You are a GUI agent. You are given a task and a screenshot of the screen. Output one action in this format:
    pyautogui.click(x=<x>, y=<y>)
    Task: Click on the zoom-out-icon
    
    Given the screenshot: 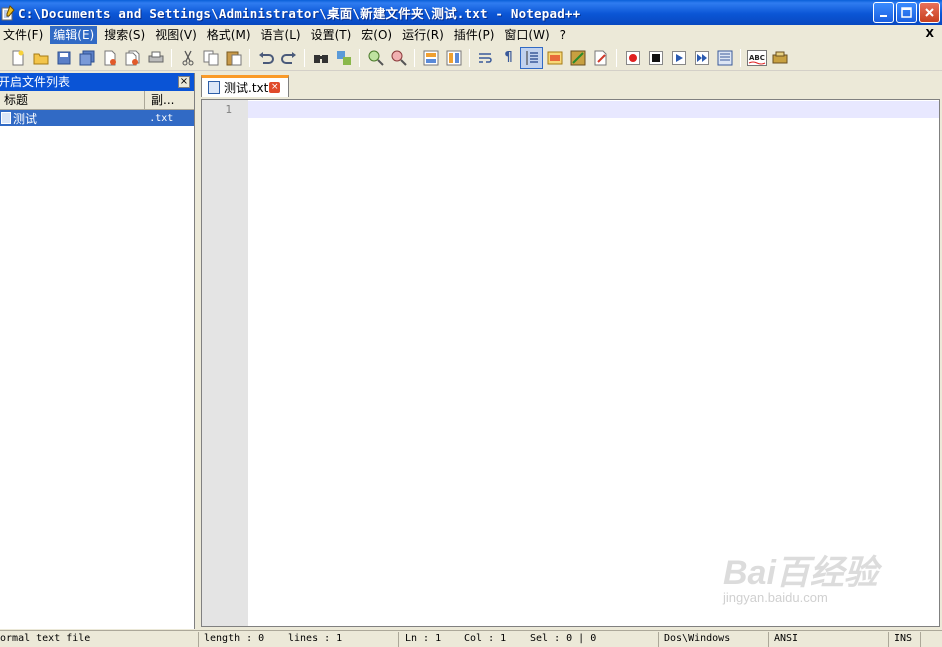 What is the action you would take?
    pyautogui.click(x=398, y=58)
    